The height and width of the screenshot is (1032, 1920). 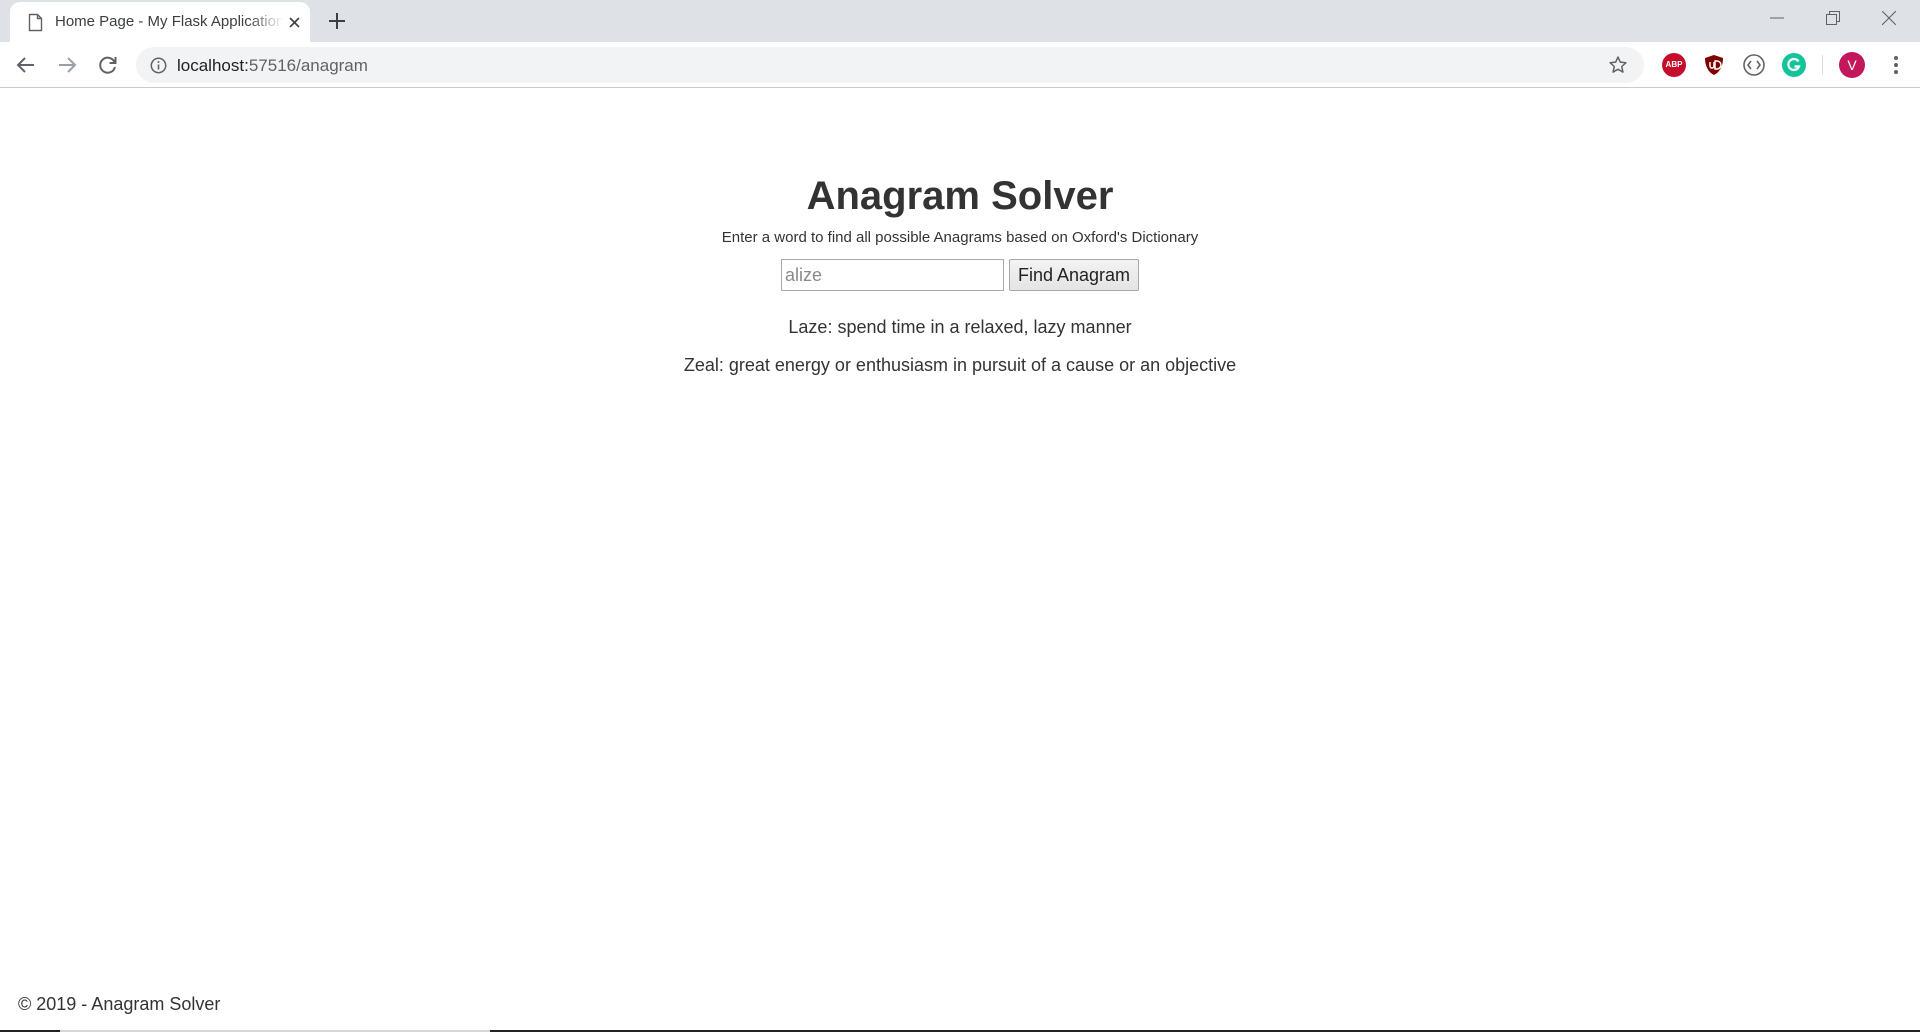 I want to click on url-text: localhost:57516/anagram, so click(x=272, y=66).